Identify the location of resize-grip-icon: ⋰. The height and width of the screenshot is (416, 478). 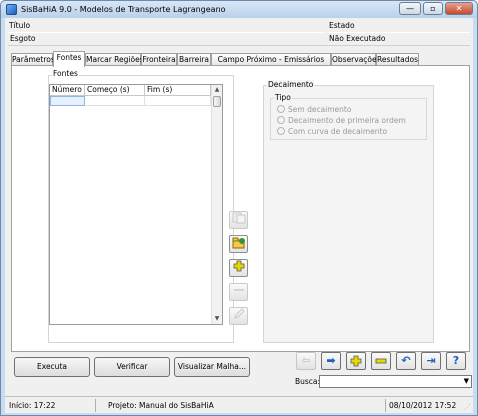
(467, 407).